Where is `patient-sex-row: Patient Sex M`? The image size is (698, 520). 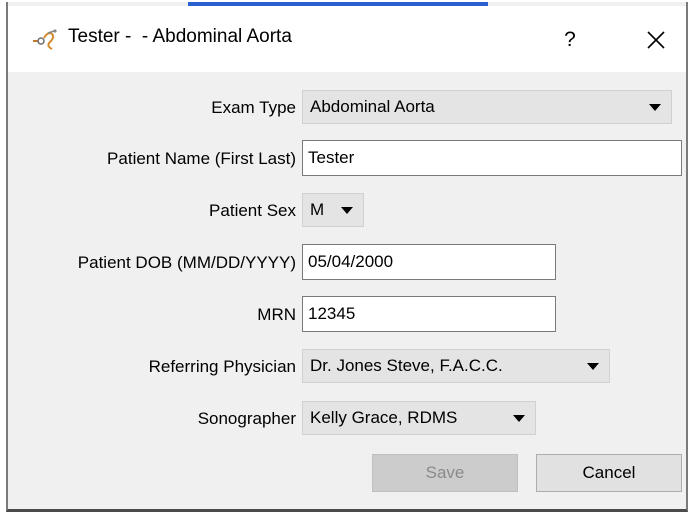 patient-sex-row: Patient Sex M is located at coordinates (347, 211).